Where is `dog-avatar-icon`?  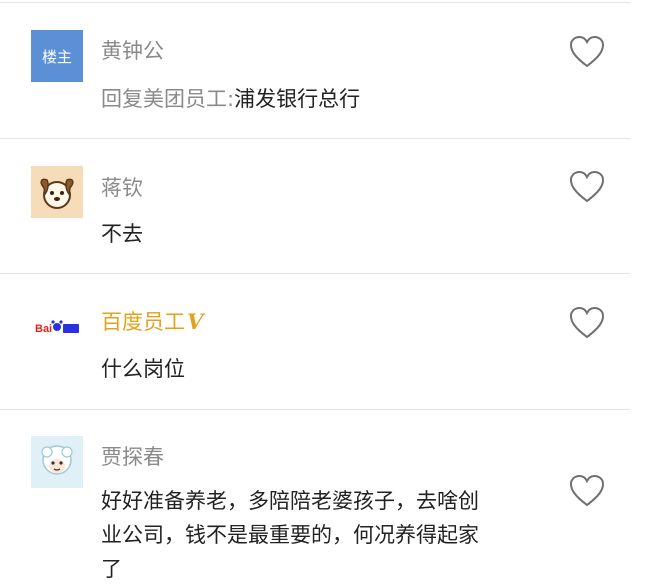
dog-avatar-icon is located at coordinates (57, 192).